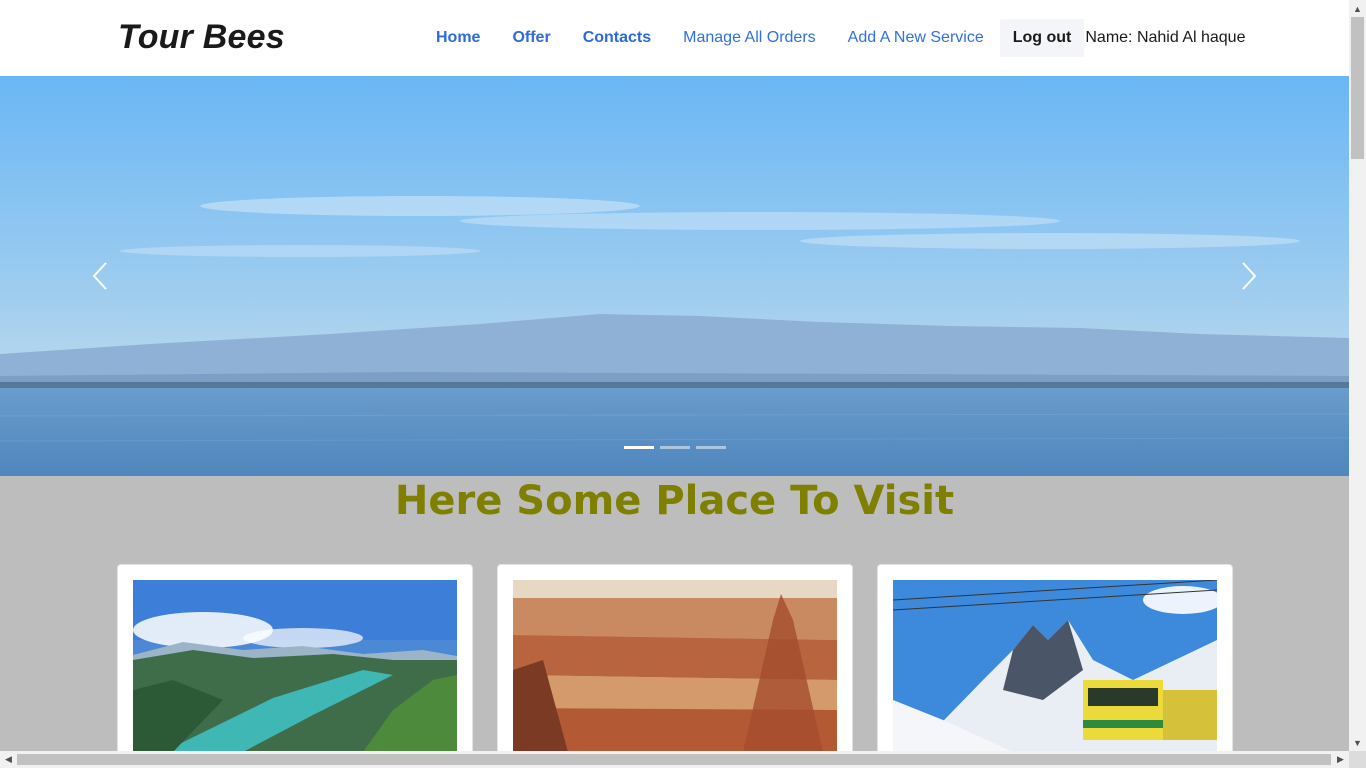 This screenshot has height=768, width=1366. I want to click on carousel-prev-button, so click(101, 276).